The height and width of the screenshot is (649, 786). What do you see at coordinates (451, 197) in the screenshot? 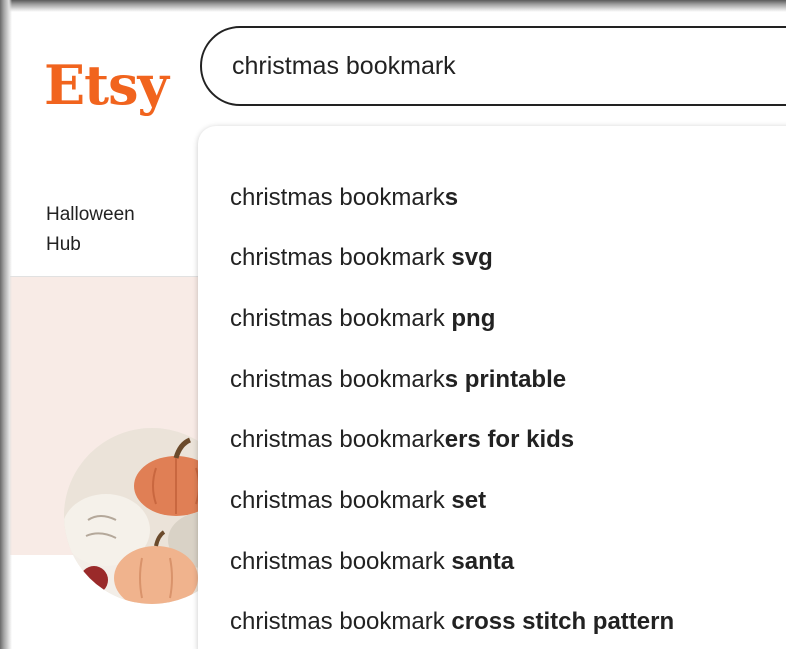
I see `suggestion-completion: s` at bounding box center [451, 197].